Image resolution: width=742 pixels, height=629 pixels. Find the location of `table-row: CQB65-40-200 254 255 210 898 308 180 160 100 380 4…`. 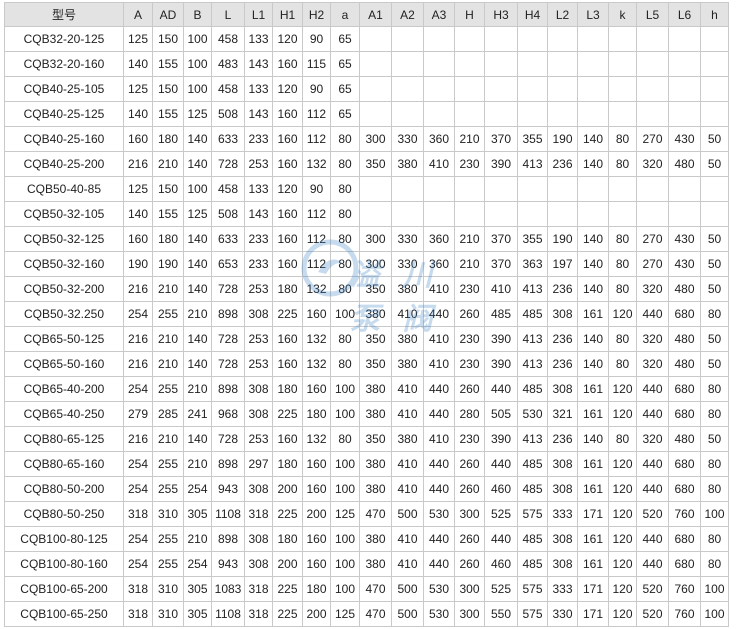

table-row: CQB65-40-200 254 255 210 898 308 180 160 100 380 4… is located at coordinates (366, 389).